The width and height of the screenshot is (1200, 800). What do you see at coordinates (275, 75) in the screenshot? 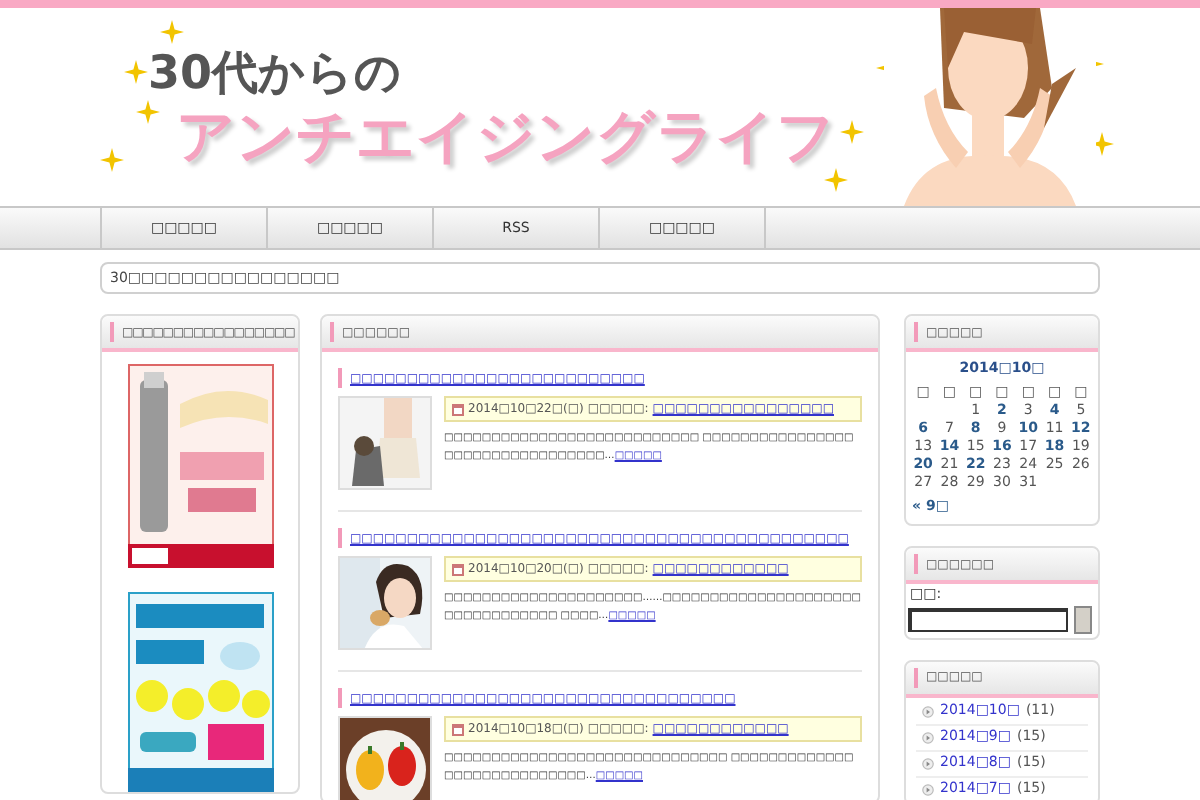
I see `site-title-line: 30代からの` at bounding box center [275, 75].